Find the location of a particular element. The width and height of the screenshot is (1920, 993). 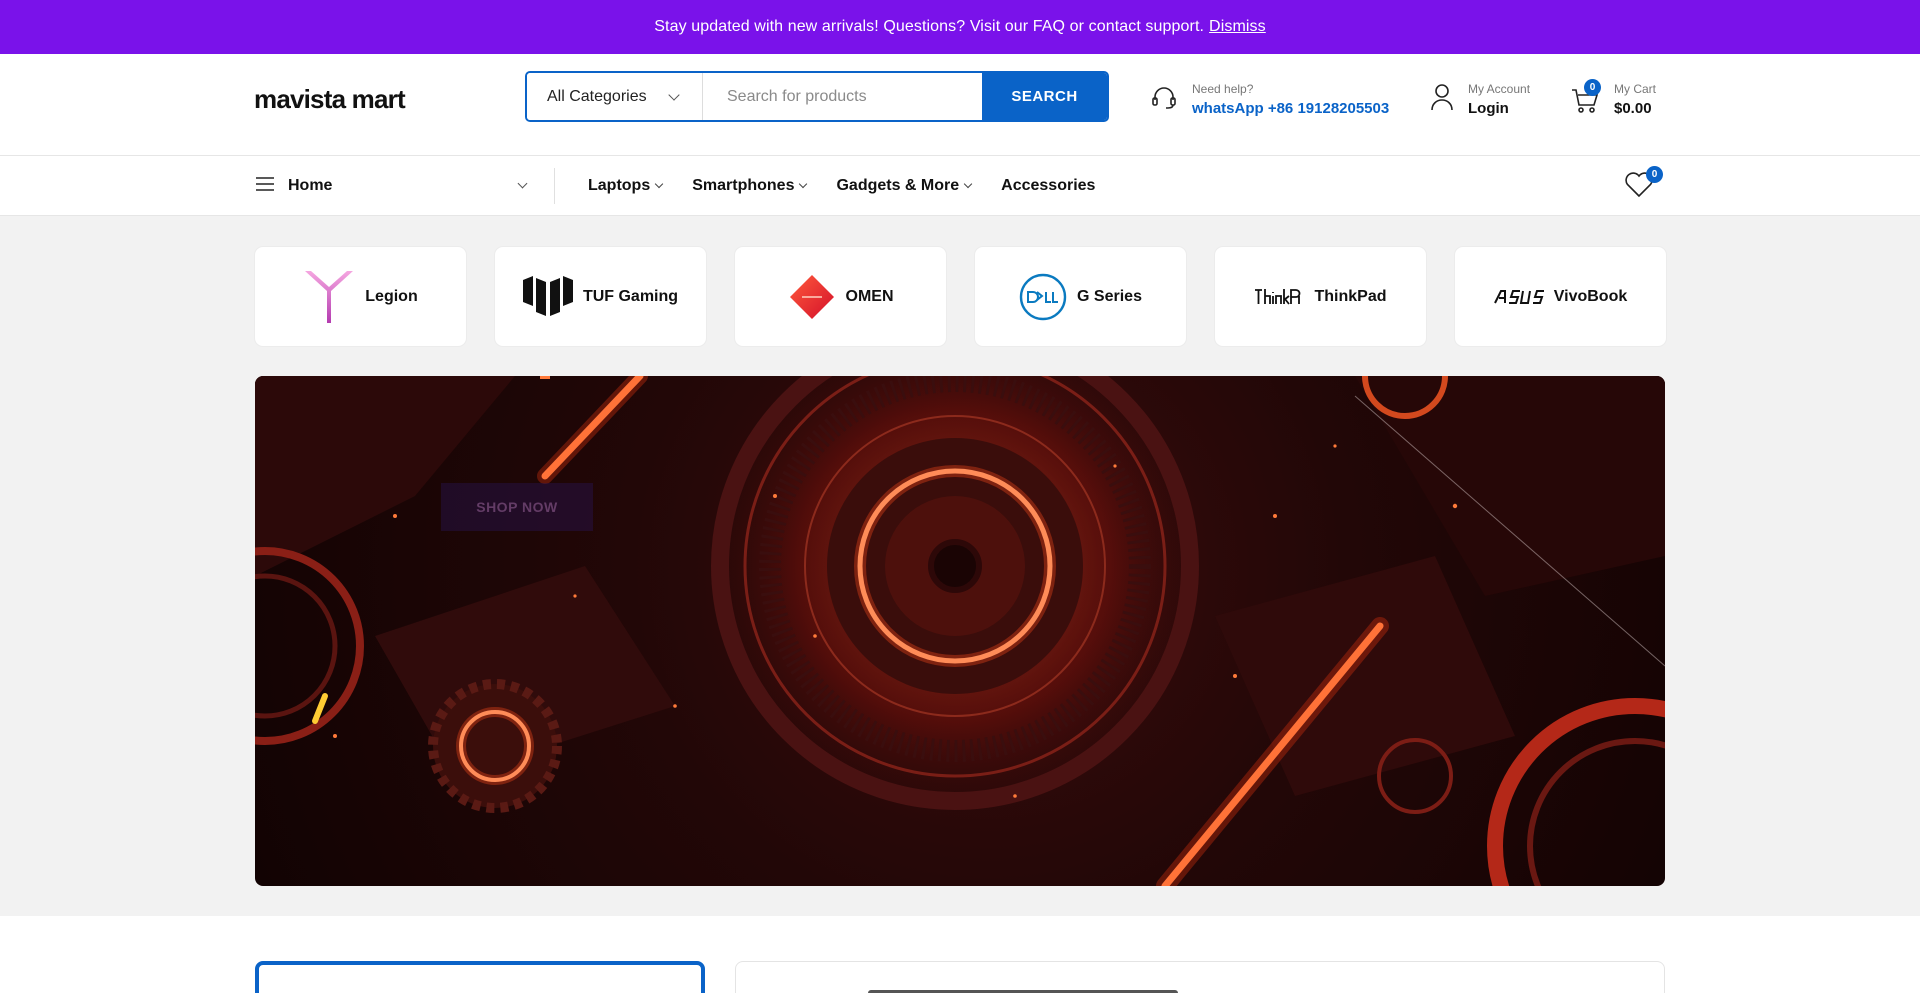

nav-item-label: Accessories is located at coordinates (1048, 185).